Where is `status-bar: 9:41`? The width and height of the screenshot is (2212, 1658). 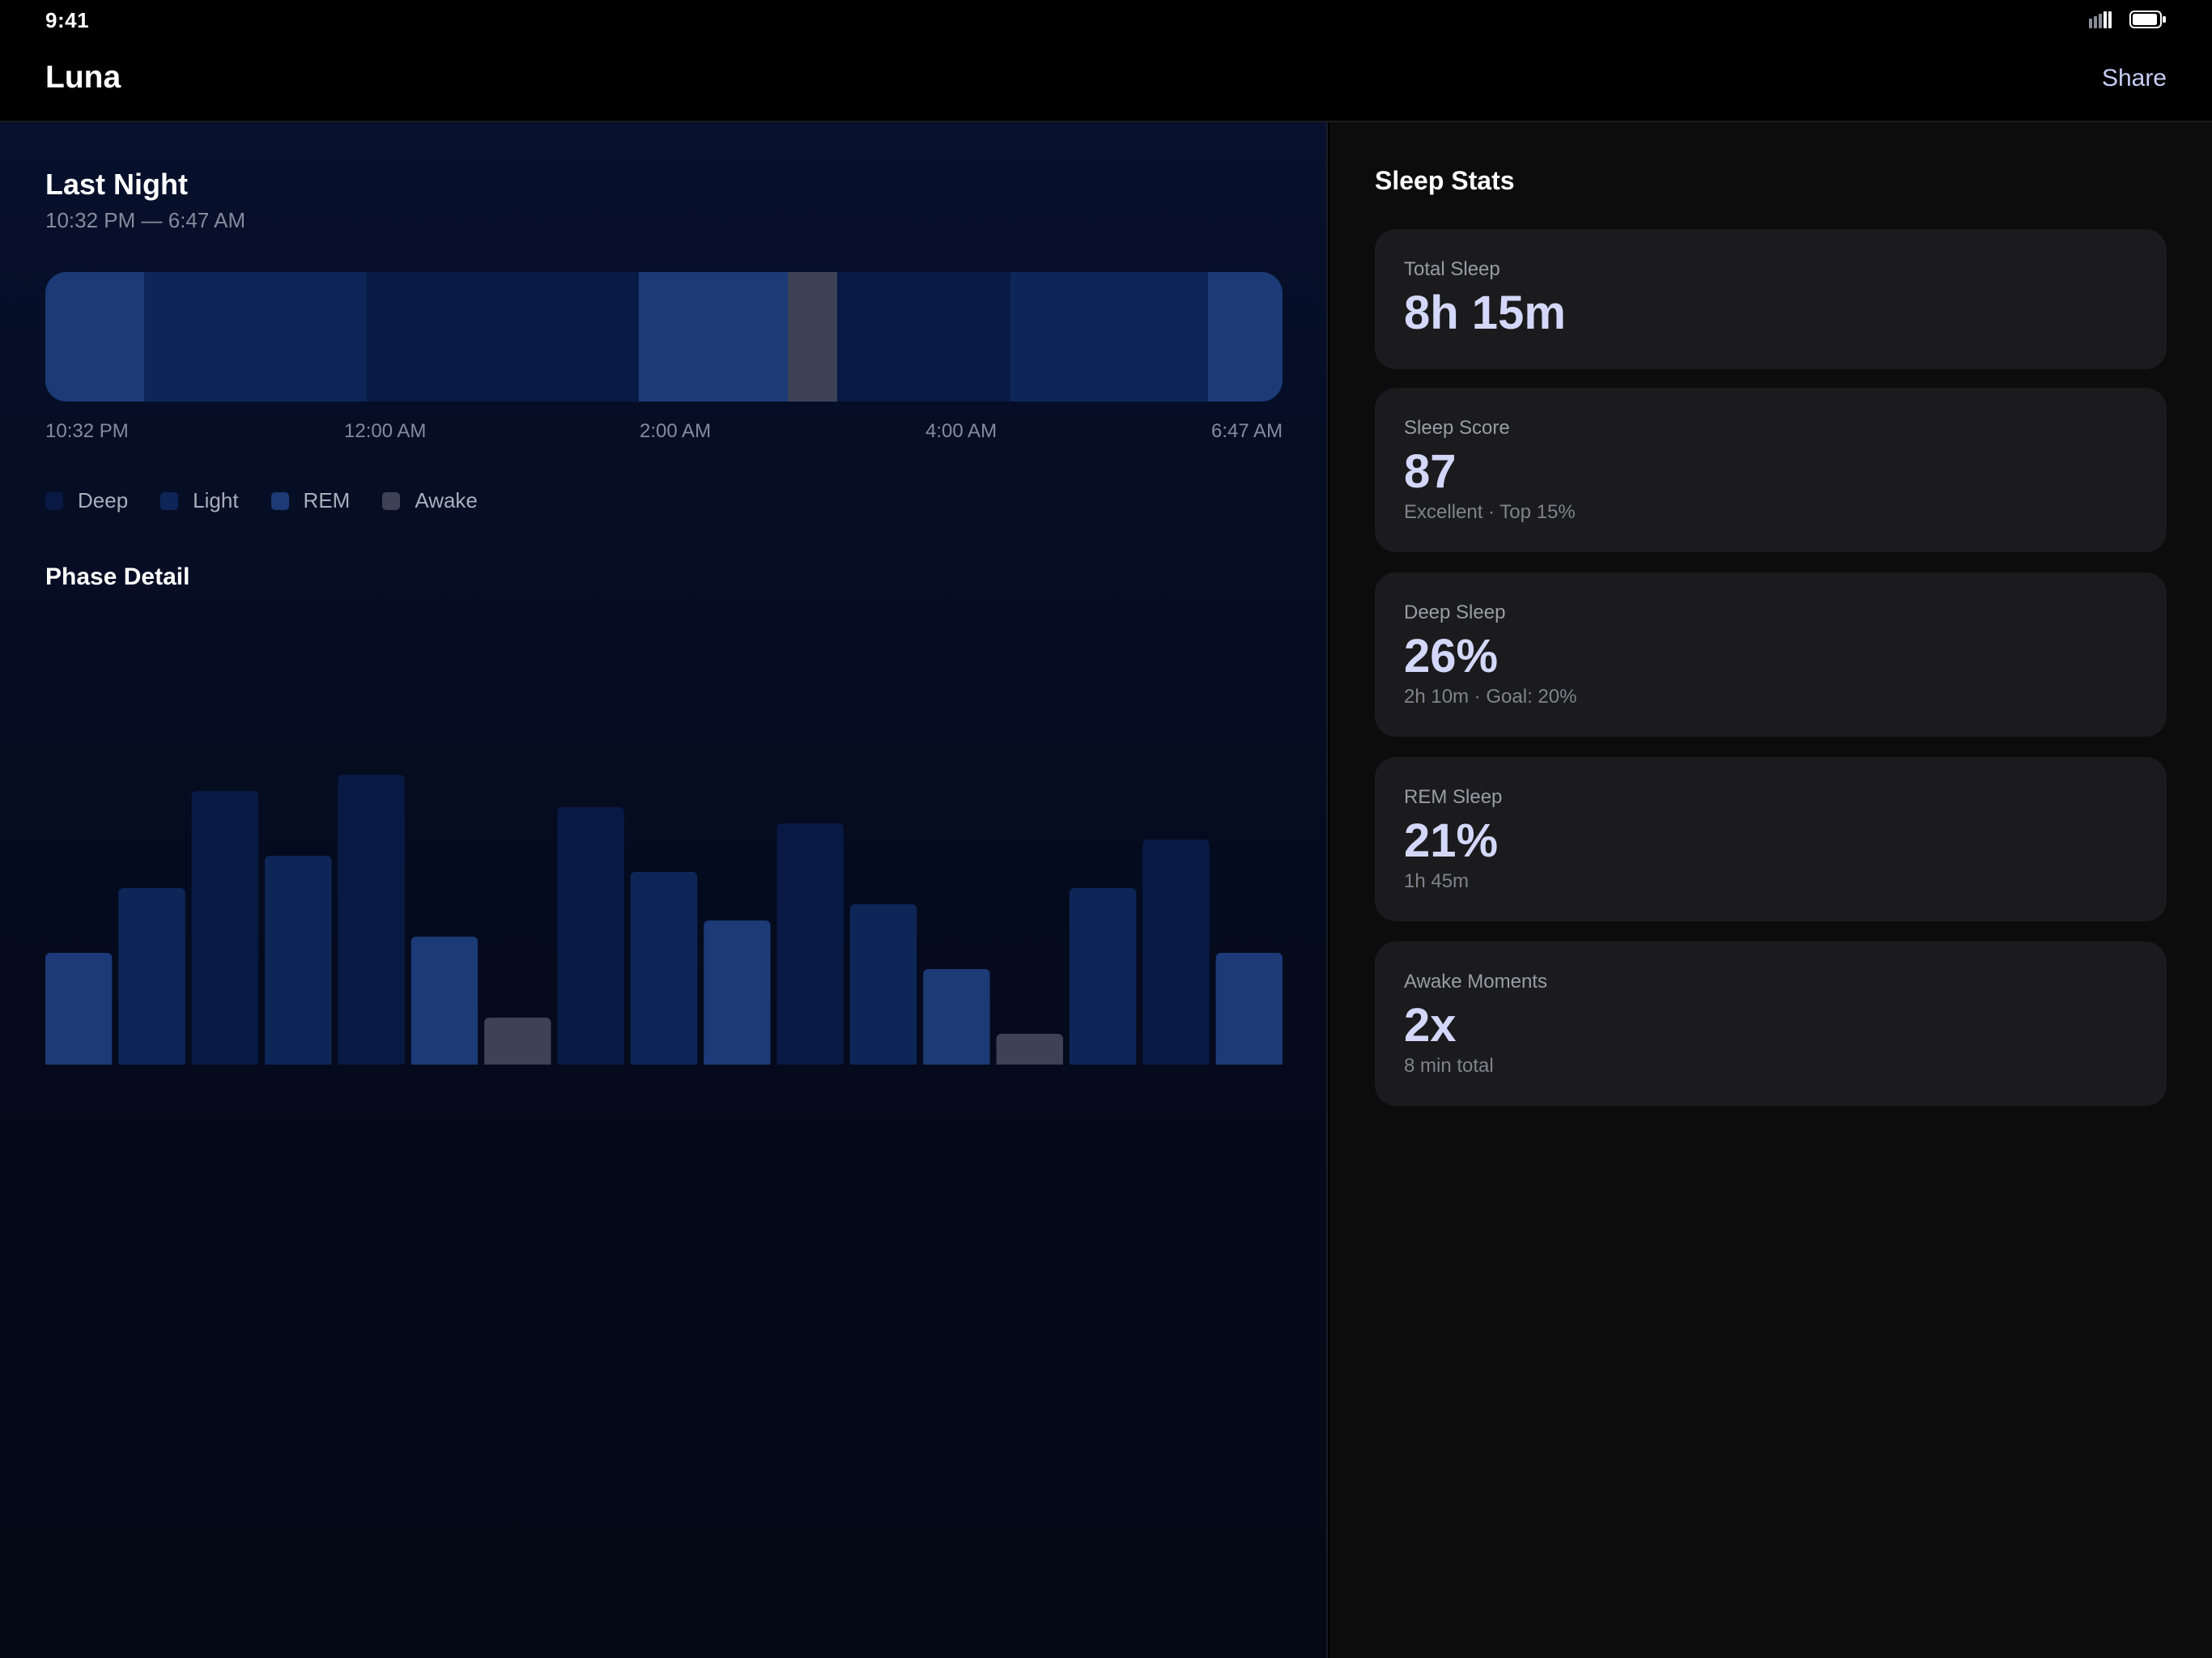 status-bar: 9:41 is located at coordinates (1106, 20).